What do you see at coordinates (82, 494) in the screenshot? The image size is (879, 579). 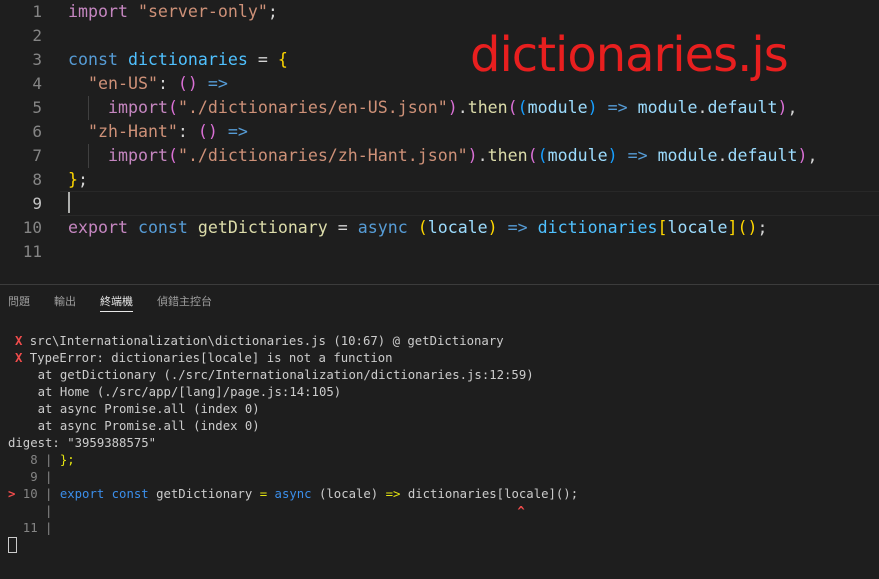 I see `code-frame-export: export` at bounding box center [82, 494].